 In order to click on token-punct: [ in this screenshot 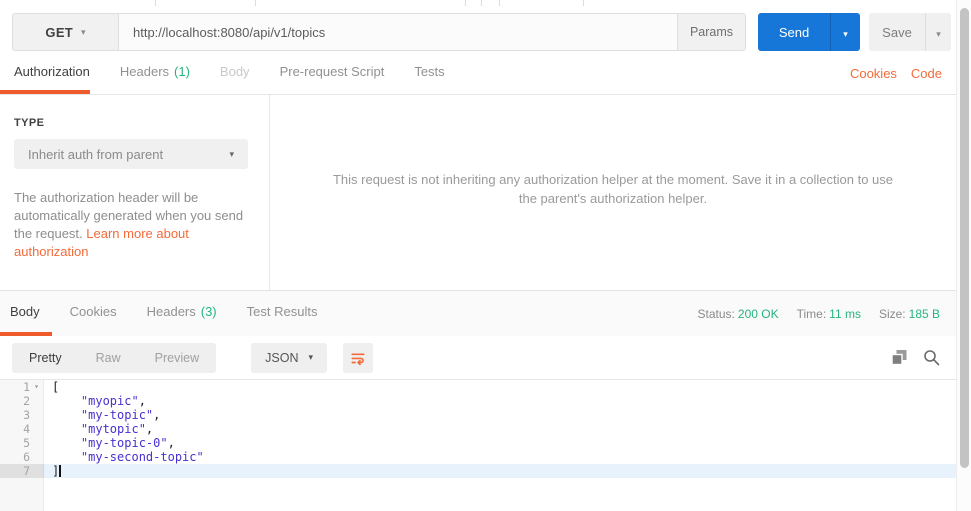, I will do `click(56, 387)`.